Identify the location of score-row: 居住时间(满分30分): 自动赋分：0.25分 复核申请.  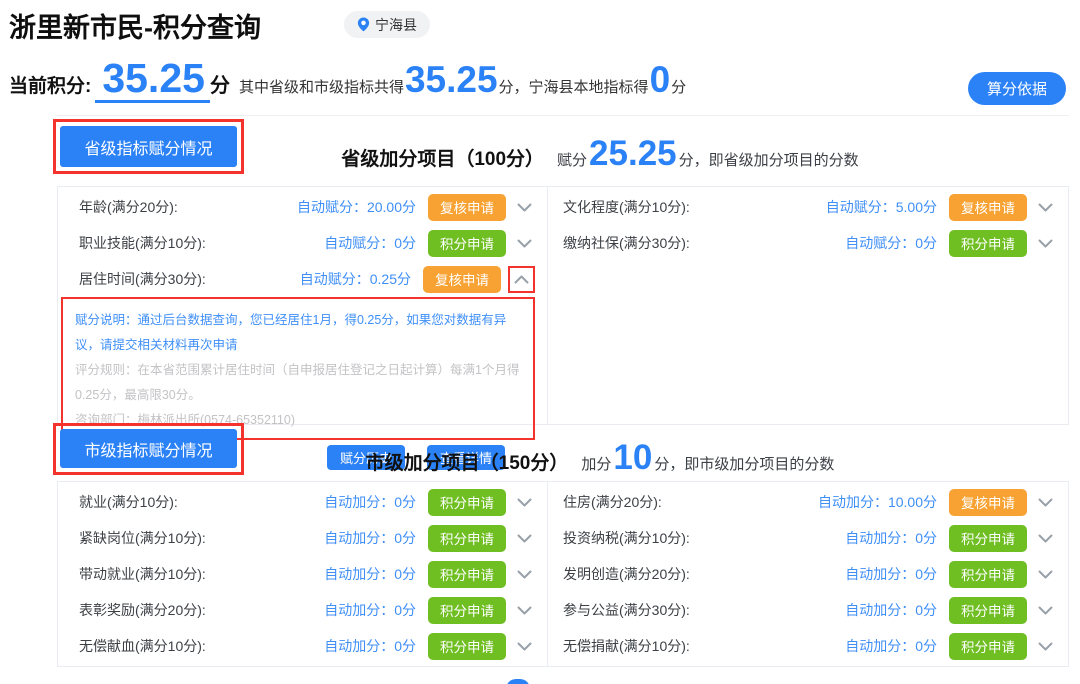
(302, 279).